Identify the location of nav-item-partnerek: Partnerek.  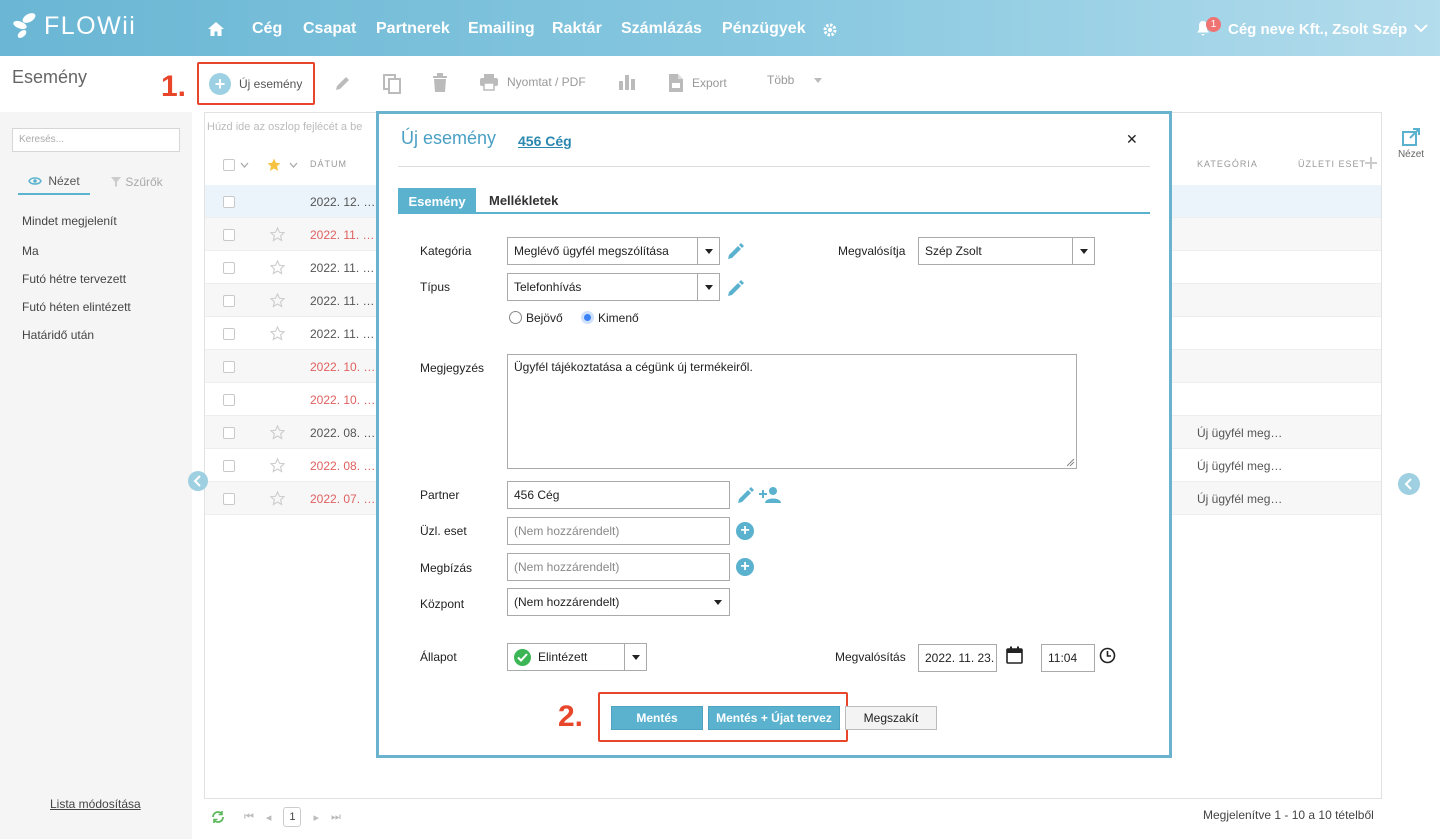
(413, 29).